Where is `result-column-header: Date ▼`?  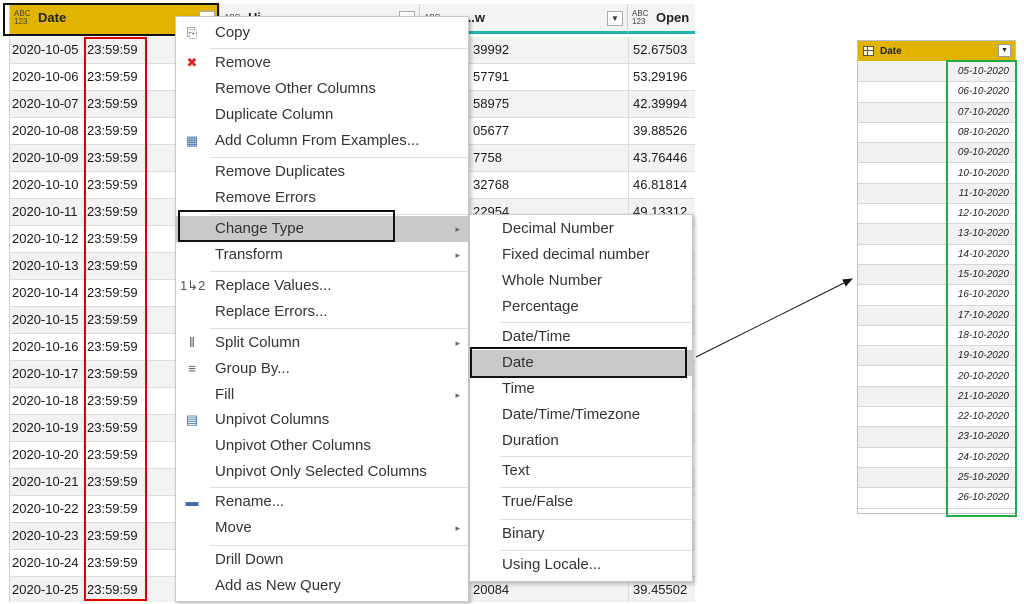 result-column-header: Date ▼ is located at coordinates (936, 51).